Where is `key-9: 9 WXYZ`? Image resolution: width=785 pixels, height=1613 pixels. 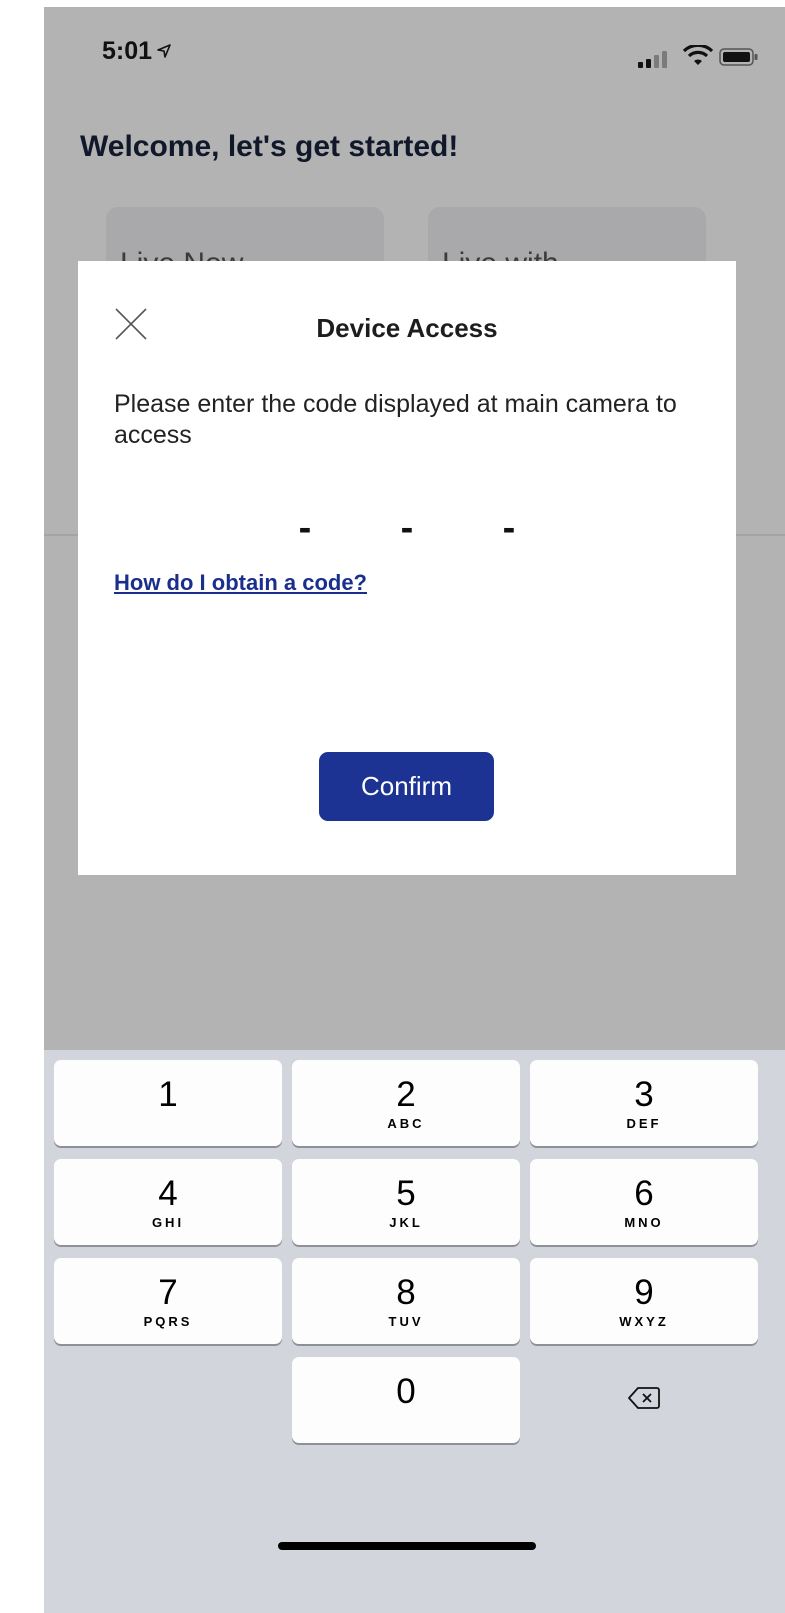 key-9: 9 WXYZ is located at coordinates (644, 1301).